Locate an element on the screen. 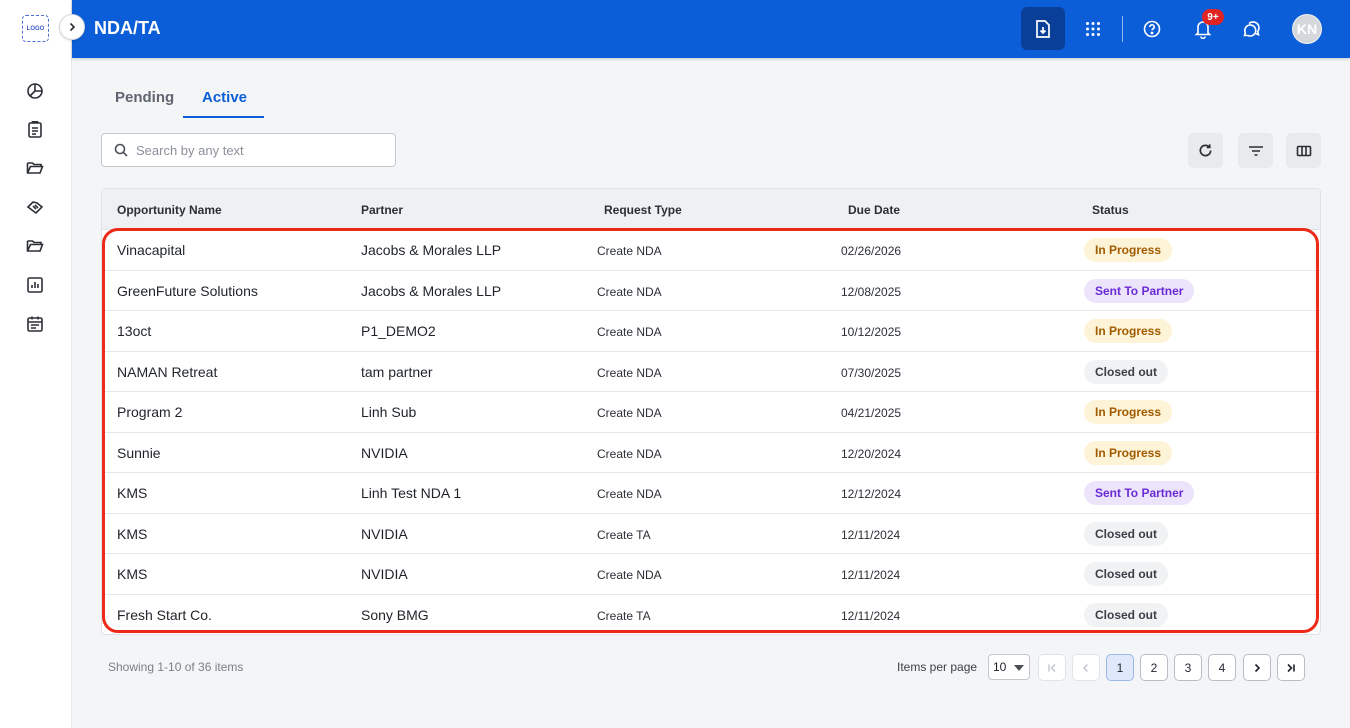 The height and width of the screenshot is (728, 1350). first-page-icon is located at coordinates (1052, 667).